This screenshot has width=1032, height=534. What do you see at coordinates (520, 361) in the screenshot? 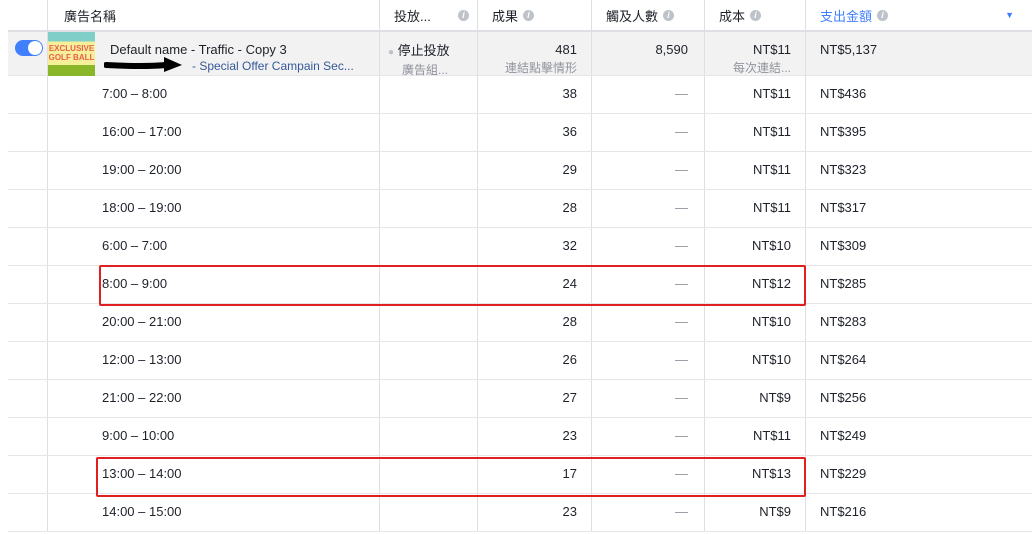
I see `table-row: 12:00 – 13:00 26 — NT$10 NT$264` at bounding box center [520, 361].